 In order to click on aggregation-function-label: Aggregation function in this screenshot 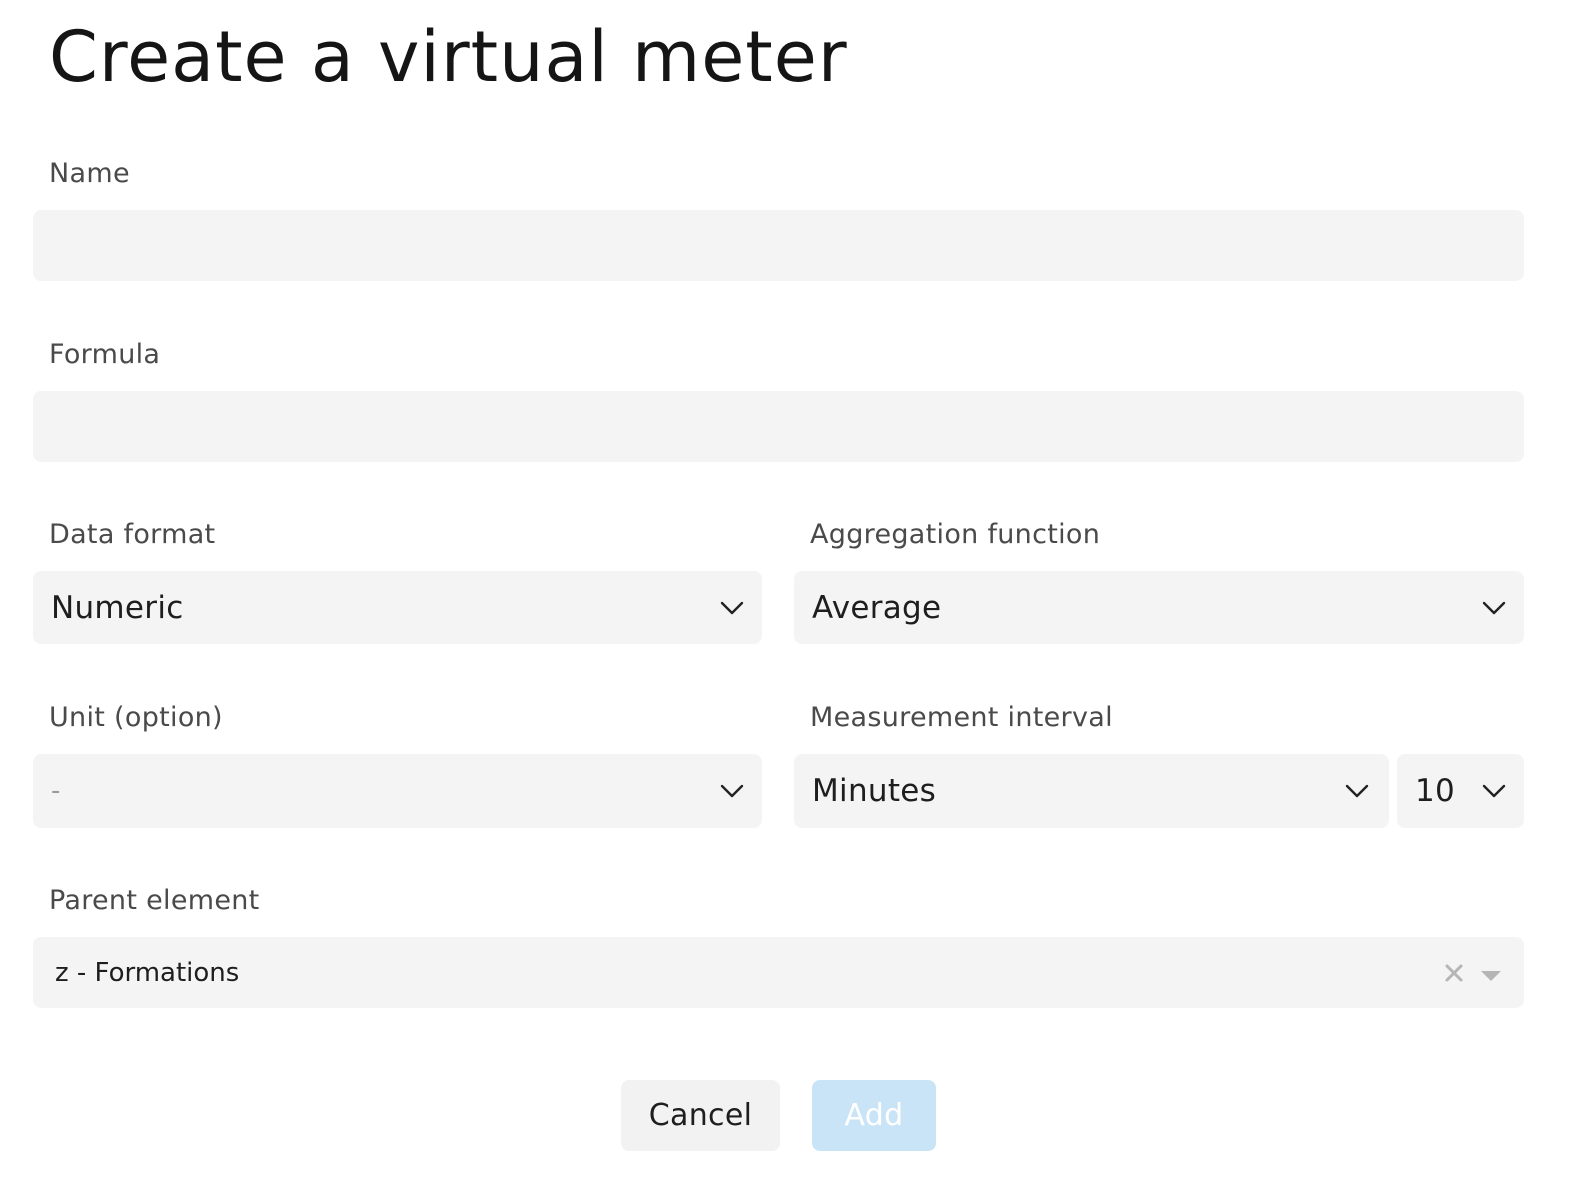, I will do `click(955, 534)`.